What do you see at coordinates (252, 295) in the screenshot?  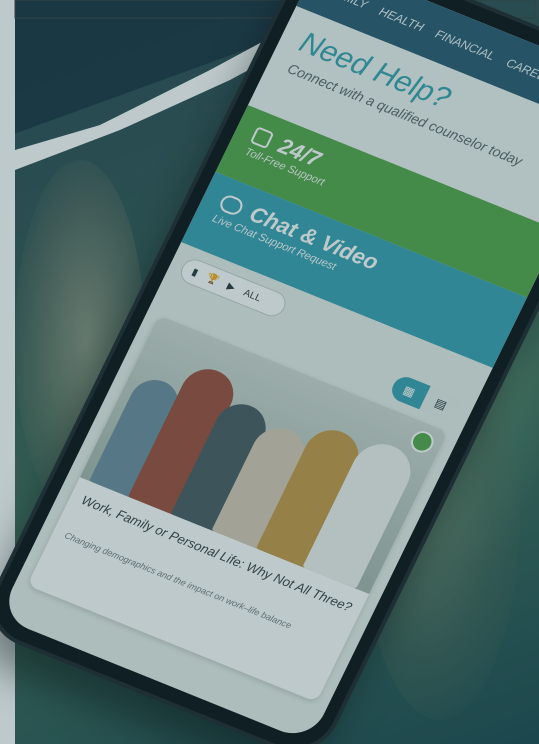 I see `filter-all: ALL` at bounding box center [252, 295].